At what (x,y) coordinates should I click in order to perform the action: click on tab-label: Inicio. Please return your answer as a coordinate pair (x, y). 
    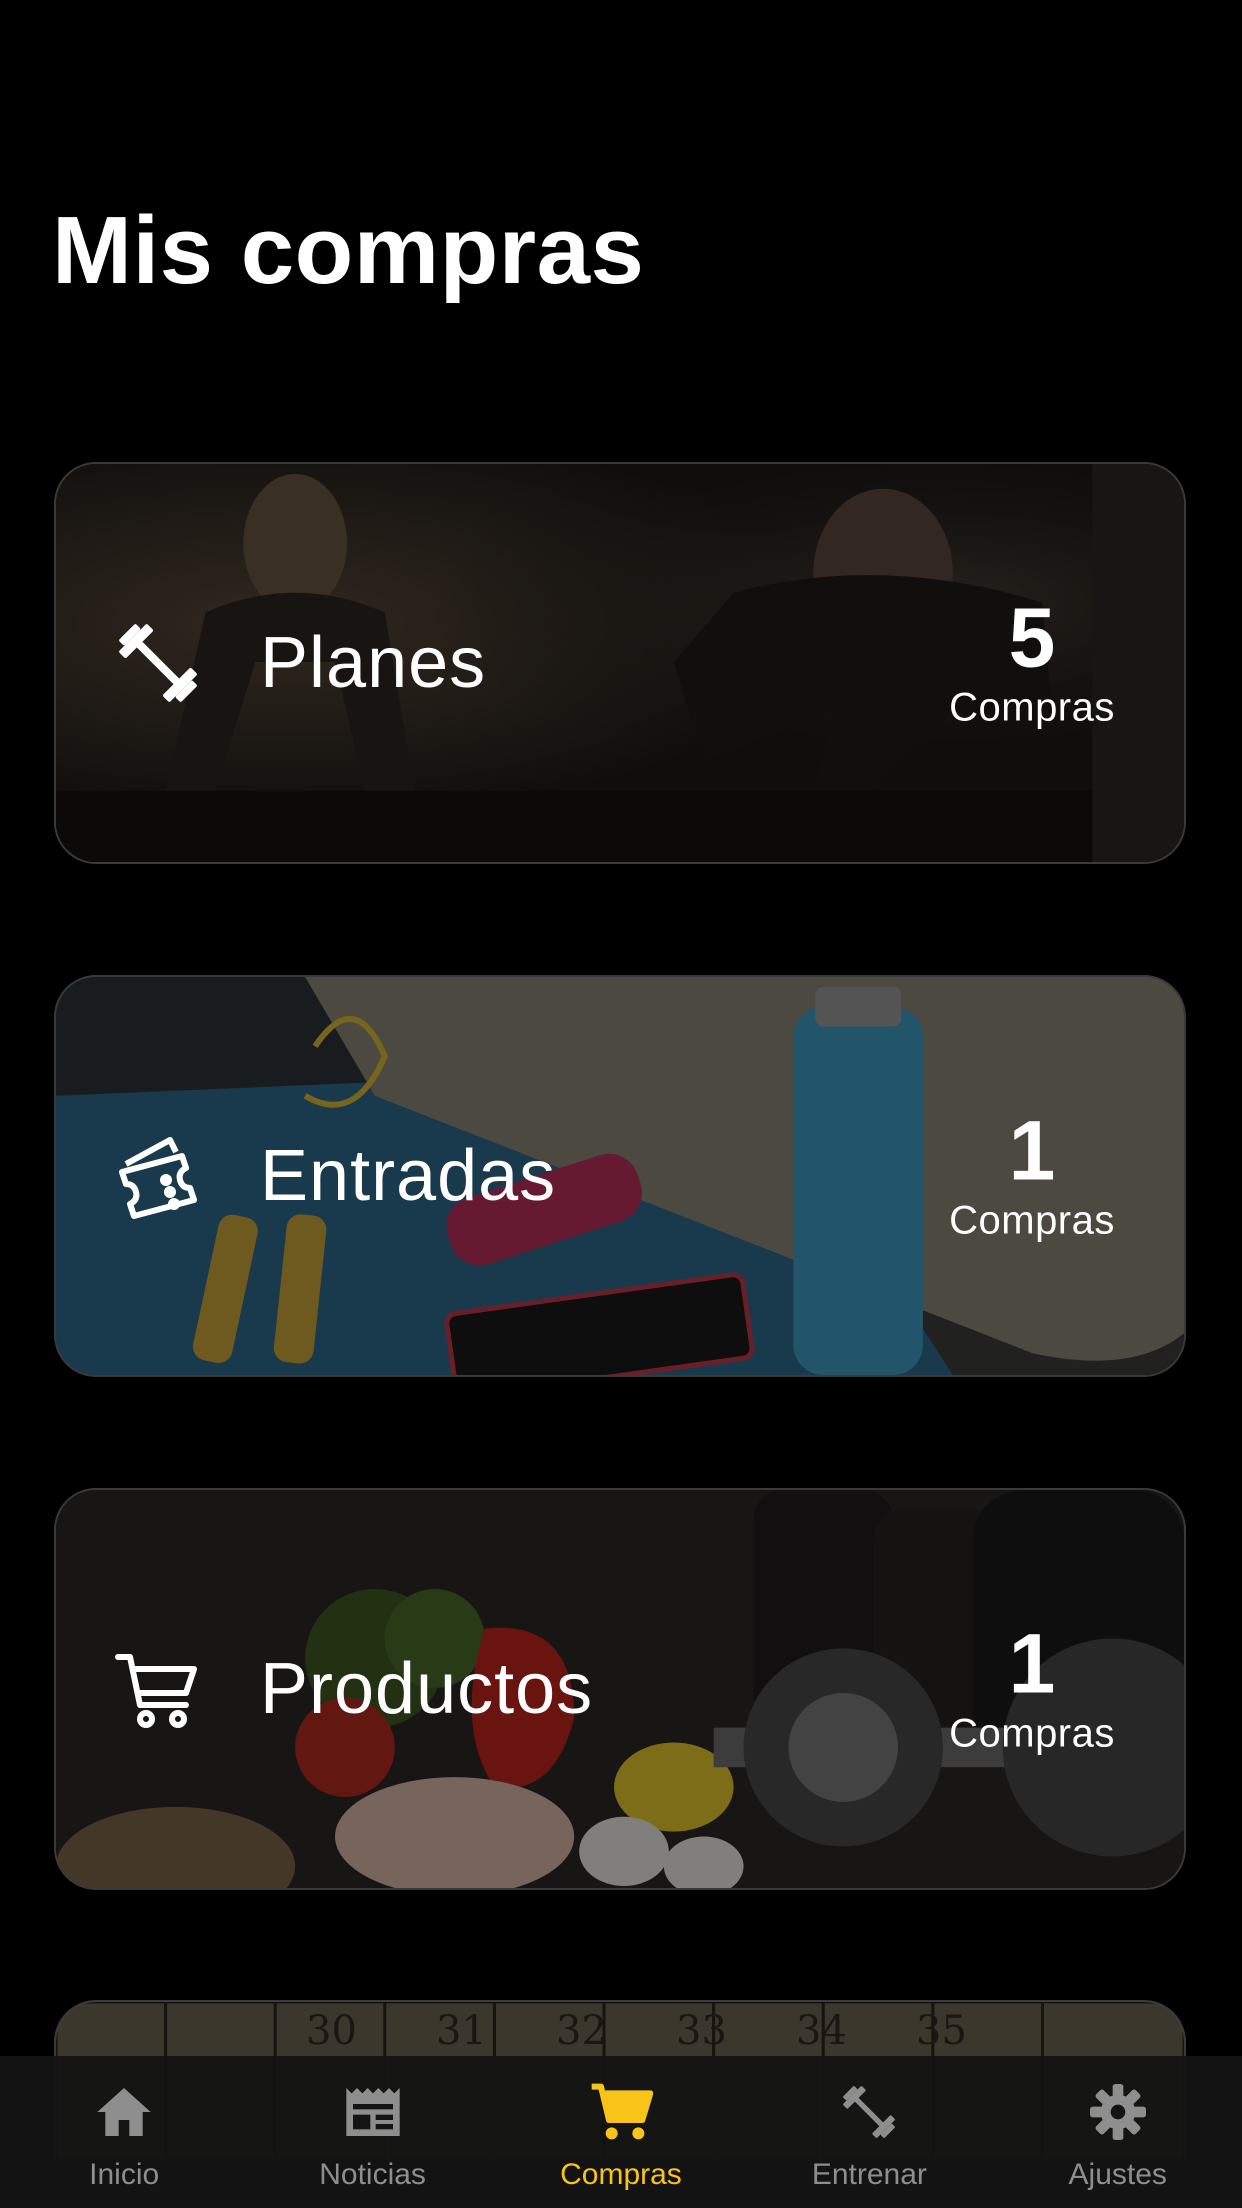
    Looking at the image, I should click on (124, 2174).